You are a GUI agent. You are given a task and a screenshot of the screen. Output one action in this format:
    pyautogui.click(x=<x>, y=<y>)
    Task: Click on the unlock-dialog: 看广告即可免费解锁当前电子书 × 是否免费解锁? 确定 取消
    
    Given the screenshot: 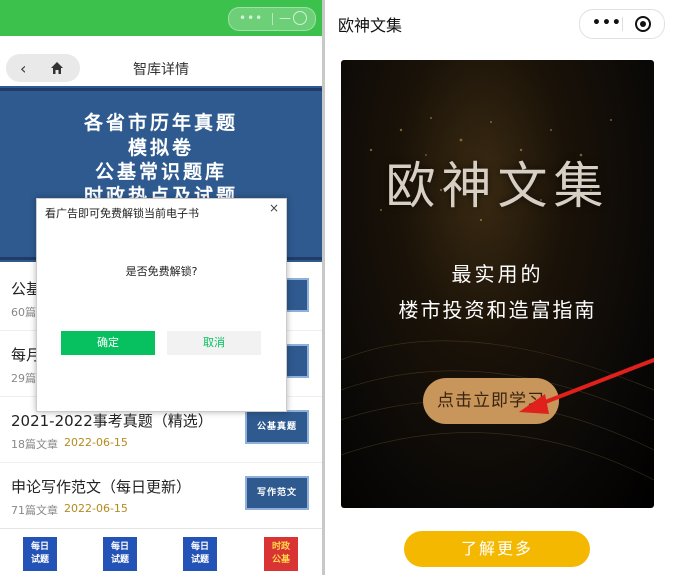 What is the action you would take?
    pyautogui.click(x=161, y=305)
    